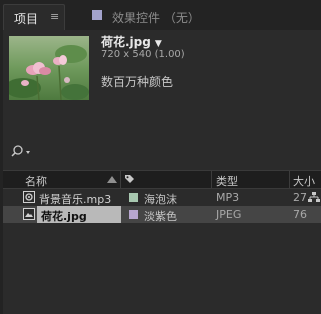  I want to click on image-file-icon, so click(29, 214).